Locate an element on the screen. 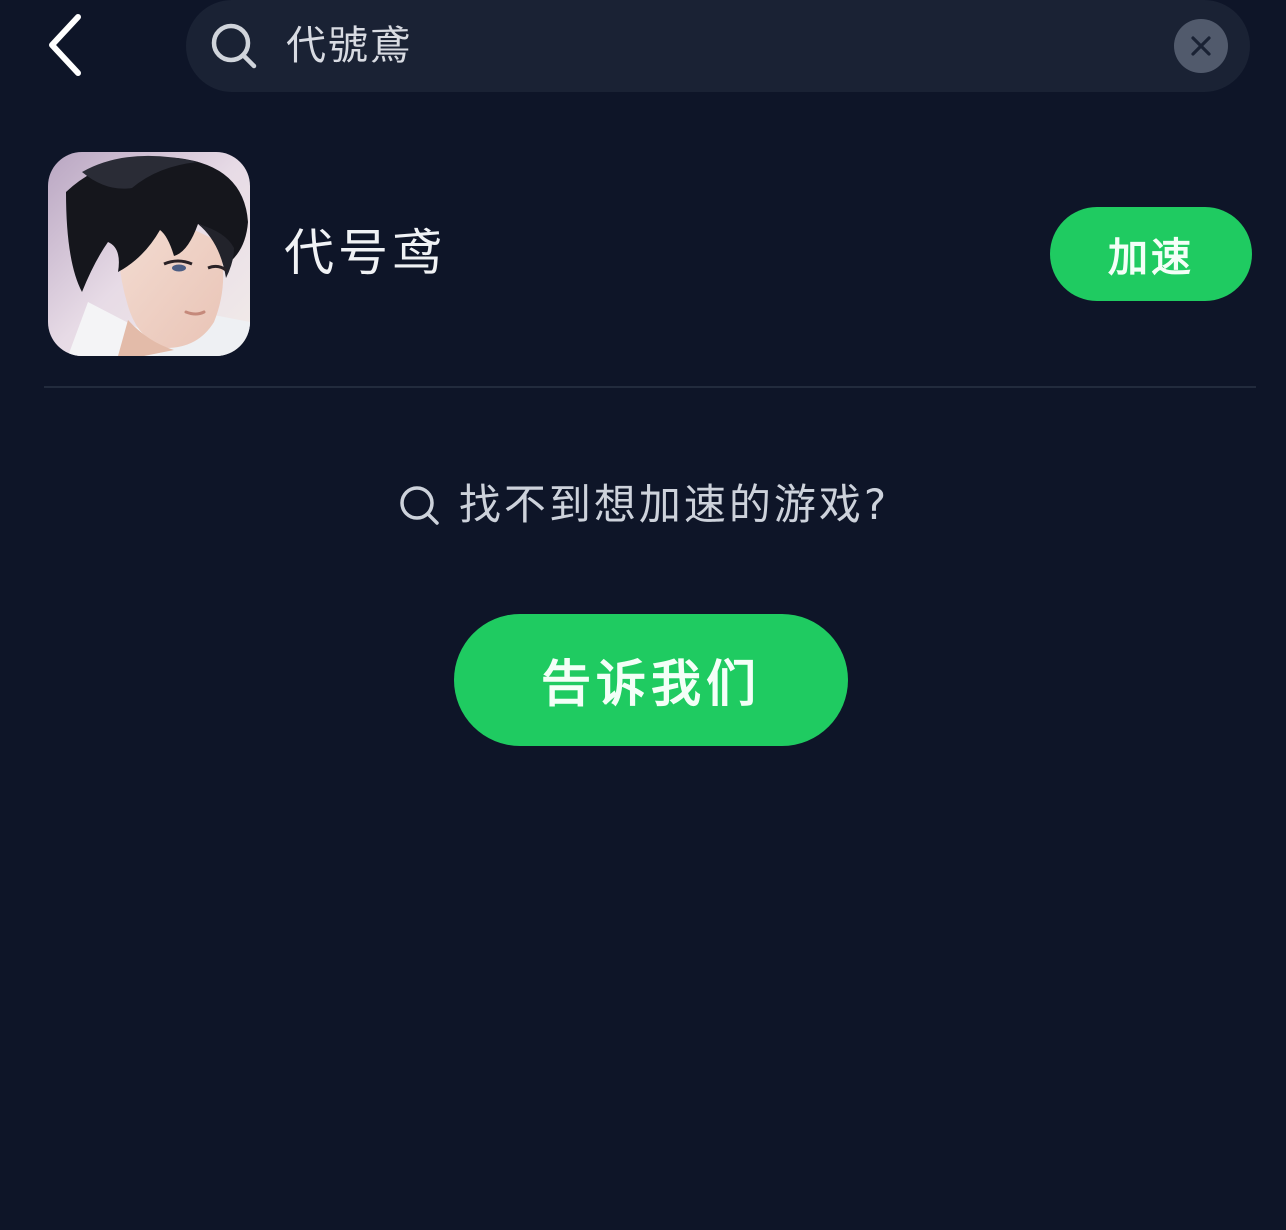  divider is located at coordinates (650, 387).